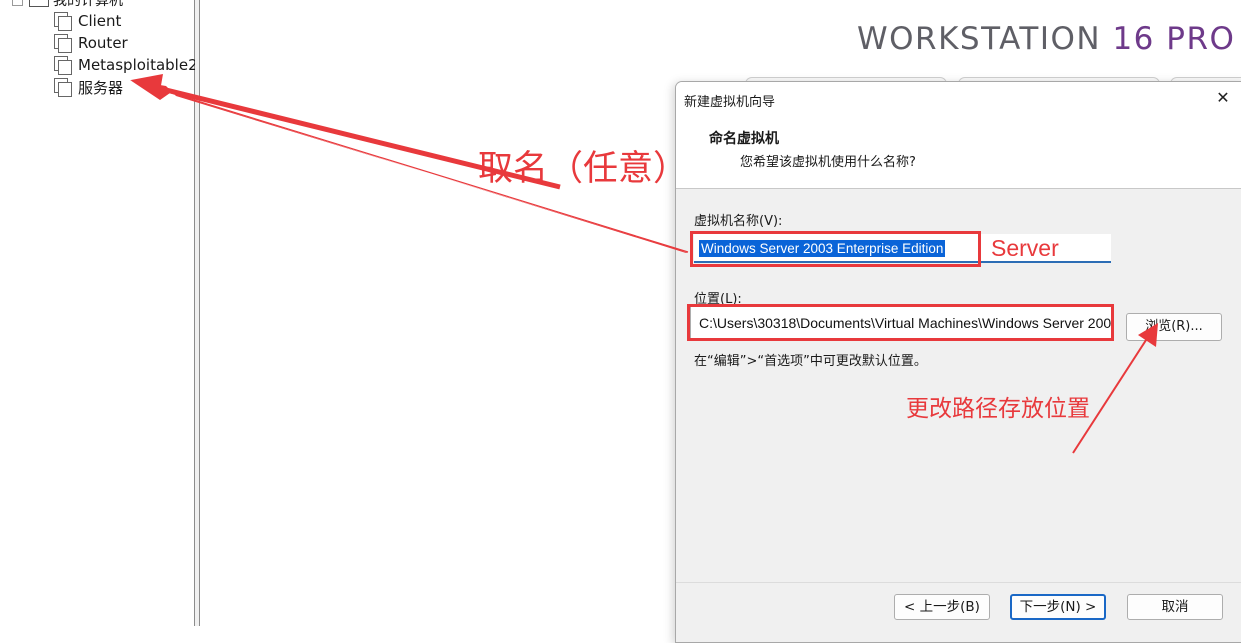 The width and height of the screenshot is (1241, 643). What do you see at coordinates (101, 87) in the screenshot?
I see `sidebar-item-label: 服务器` at bounding box center [101, 87].